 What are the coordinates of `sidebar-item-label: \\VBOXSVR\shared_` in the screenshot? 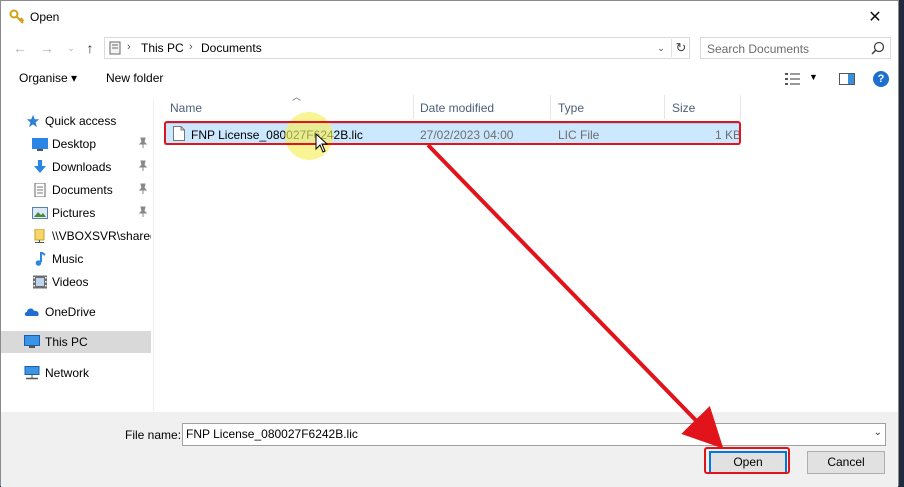 It's located at (101, 236).